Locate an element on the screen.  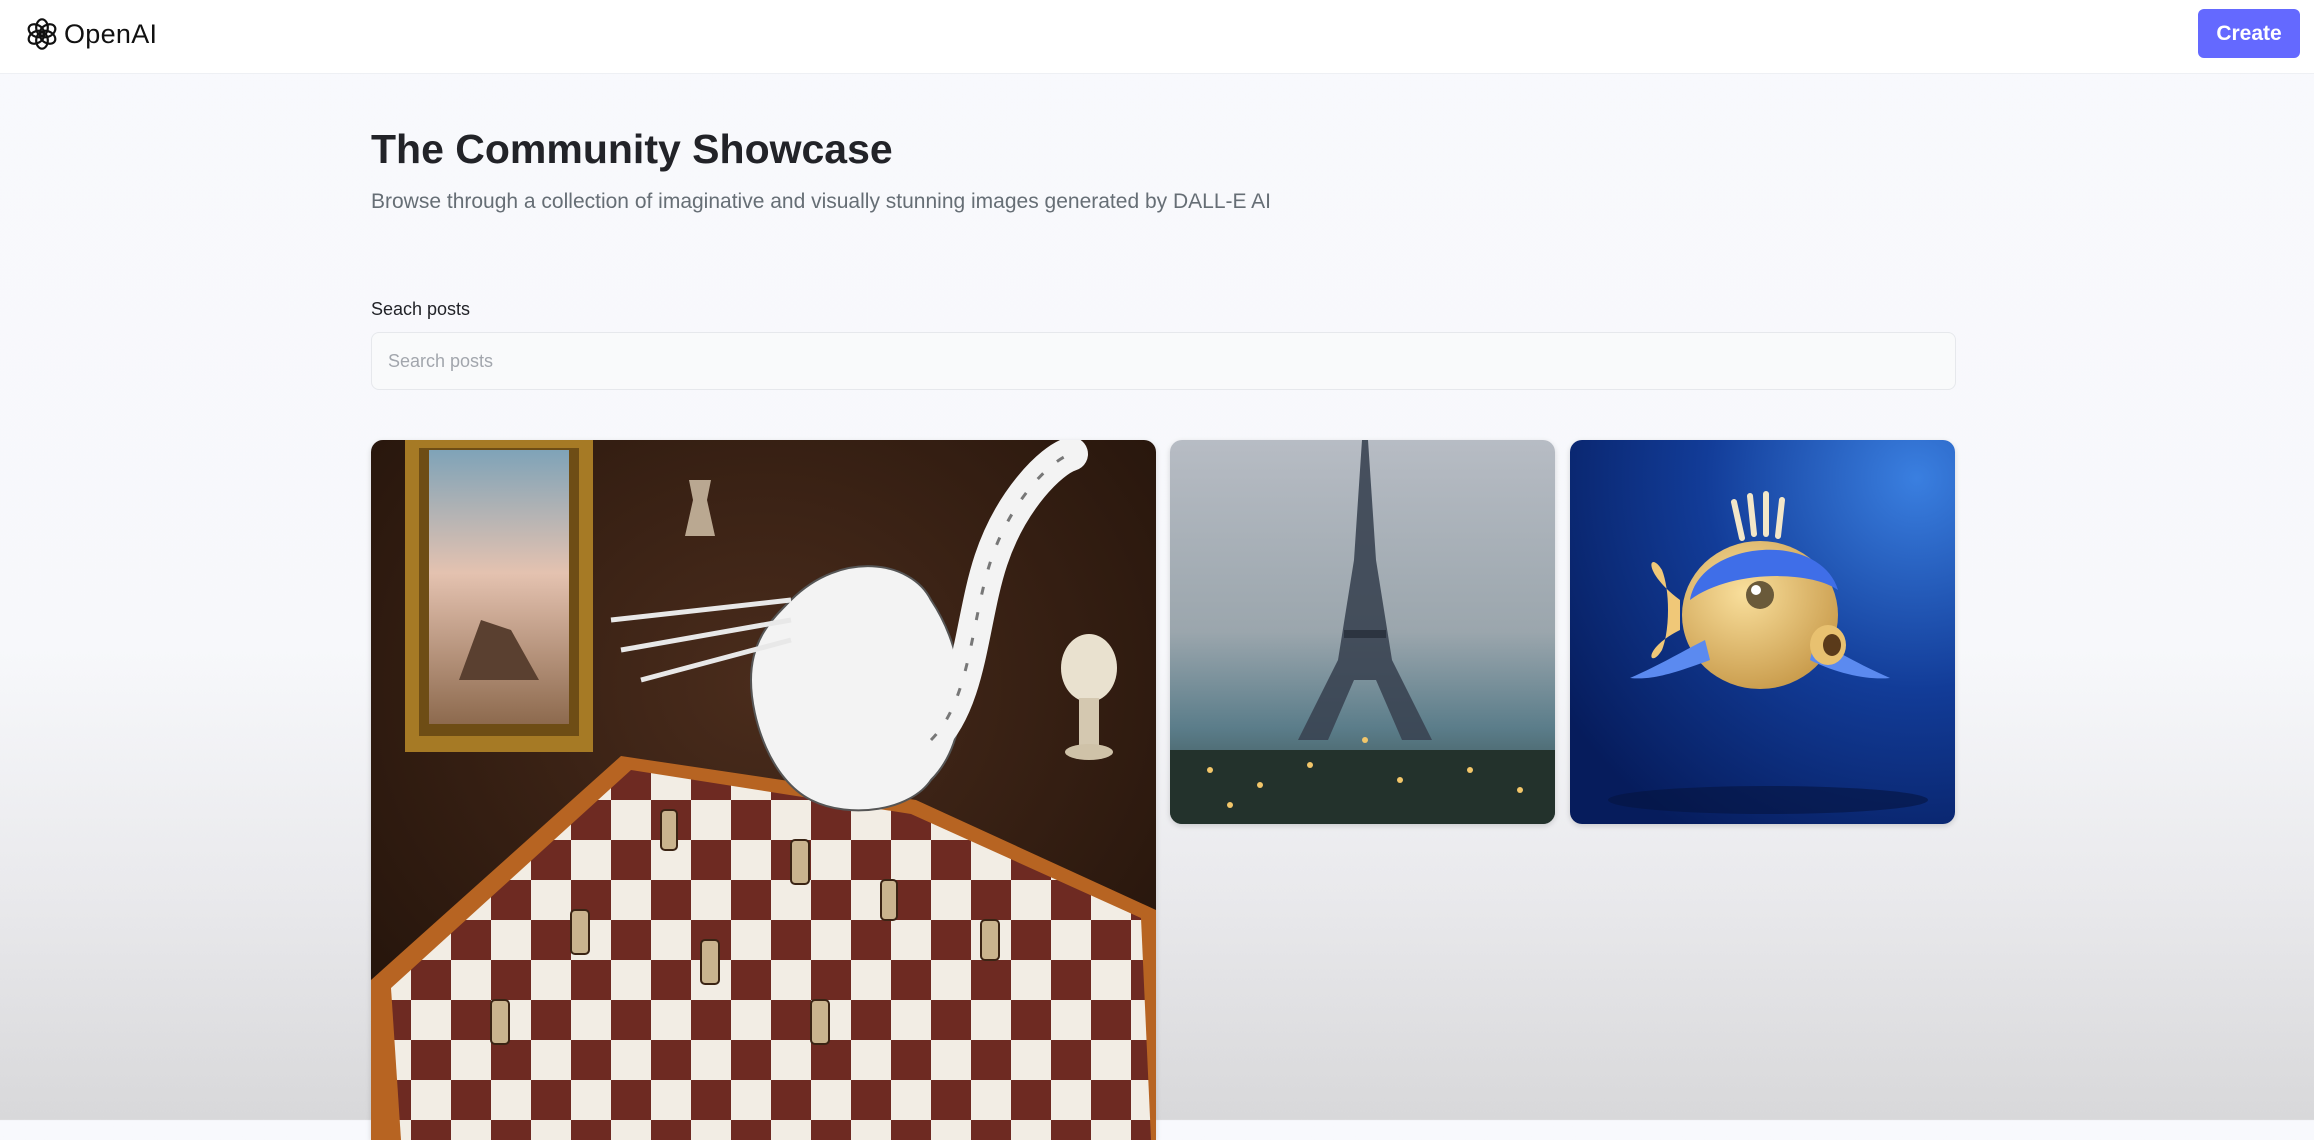
openai-logo: OpenAI is located at coordinates (90, 34).